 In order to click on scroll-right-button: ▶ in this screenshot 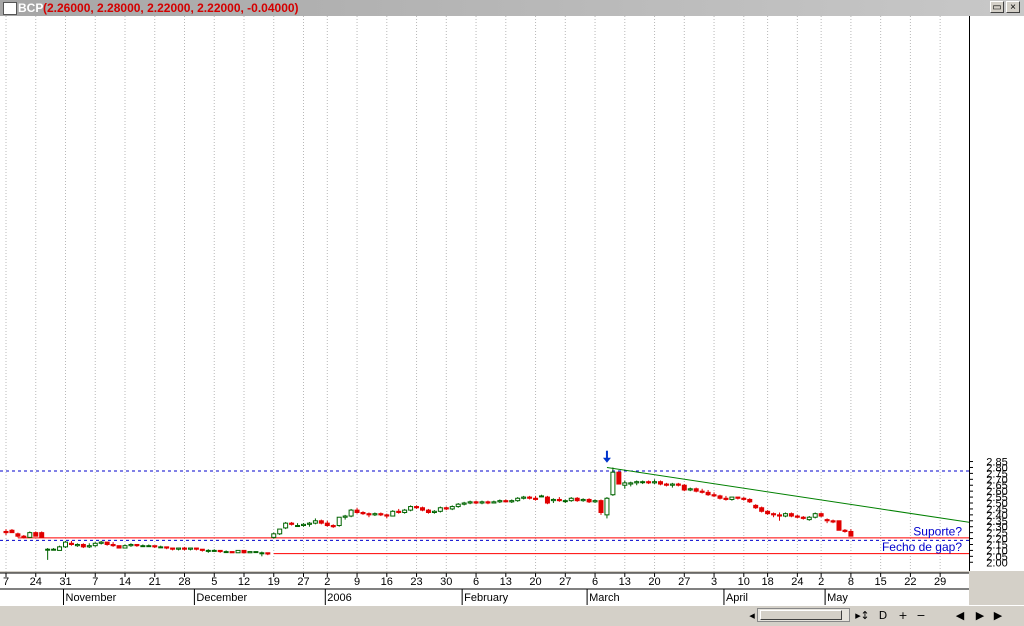, I will do `click(980, 615)`.